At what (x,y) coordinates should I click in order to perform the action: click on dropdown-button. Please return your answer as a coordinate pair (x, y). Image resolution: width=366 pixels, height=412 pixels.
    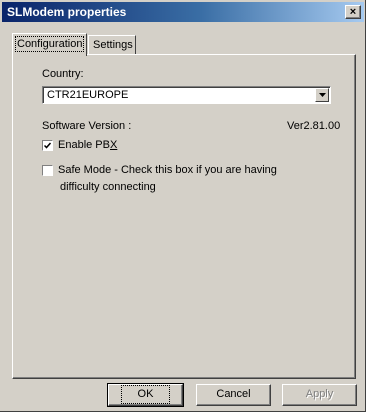
    Looking at the image, I should click on (322, 95).